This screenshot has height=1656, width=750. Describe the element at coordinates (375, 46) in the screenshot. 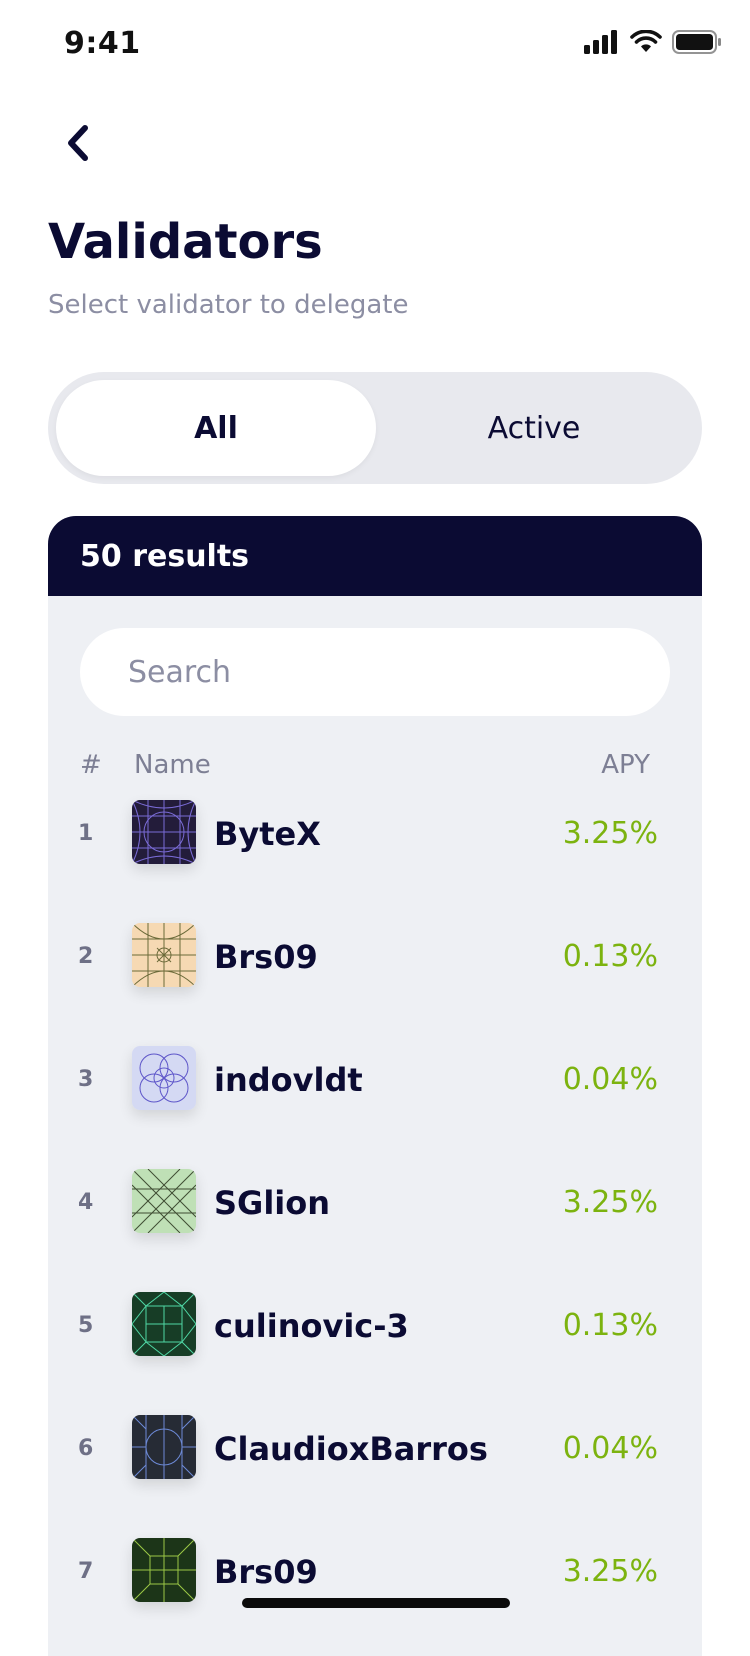

I see `status-bar: 9:41` at that location.